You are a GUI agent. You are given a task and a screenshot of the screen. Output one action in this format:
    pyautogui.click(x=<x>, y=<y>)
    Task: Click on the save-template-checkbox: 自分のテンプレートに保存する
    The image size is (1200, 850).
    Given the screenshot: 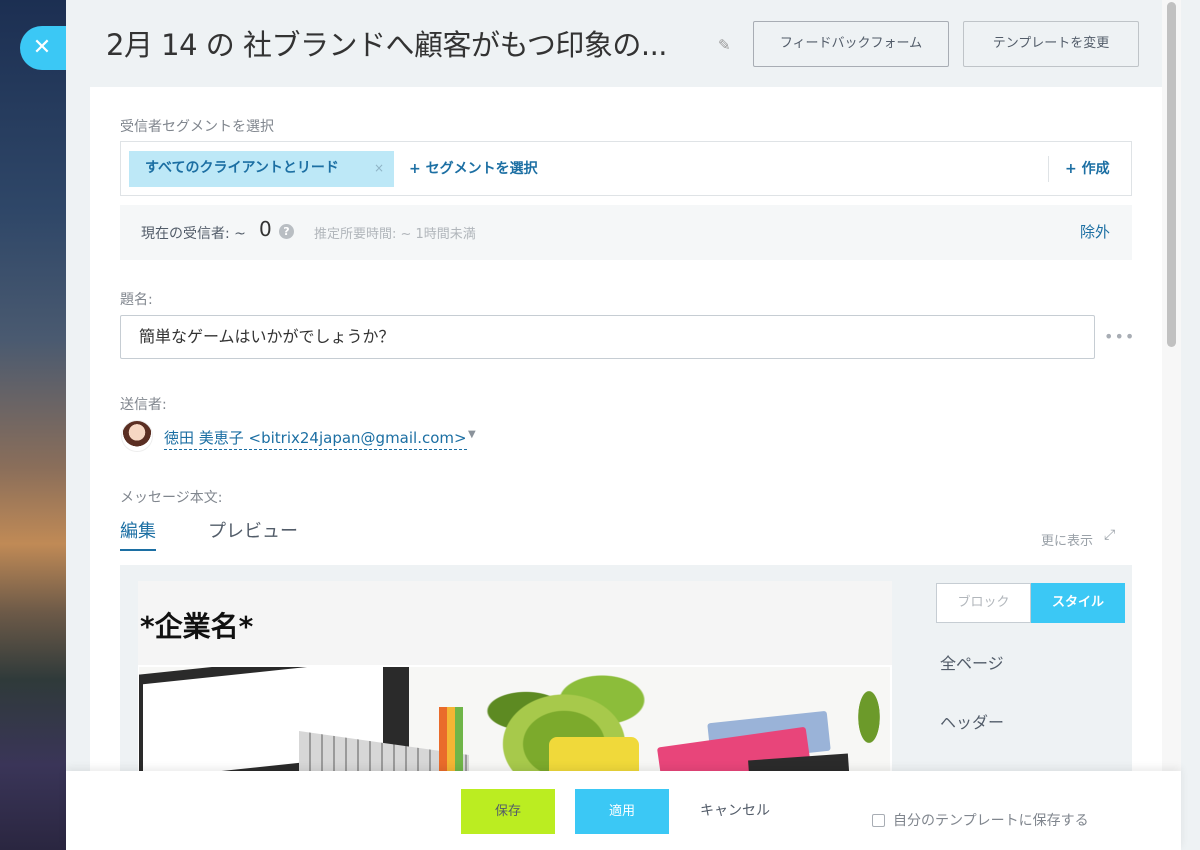 What is the action you would take?
    pyautogui.click(x=980, y=820)
    